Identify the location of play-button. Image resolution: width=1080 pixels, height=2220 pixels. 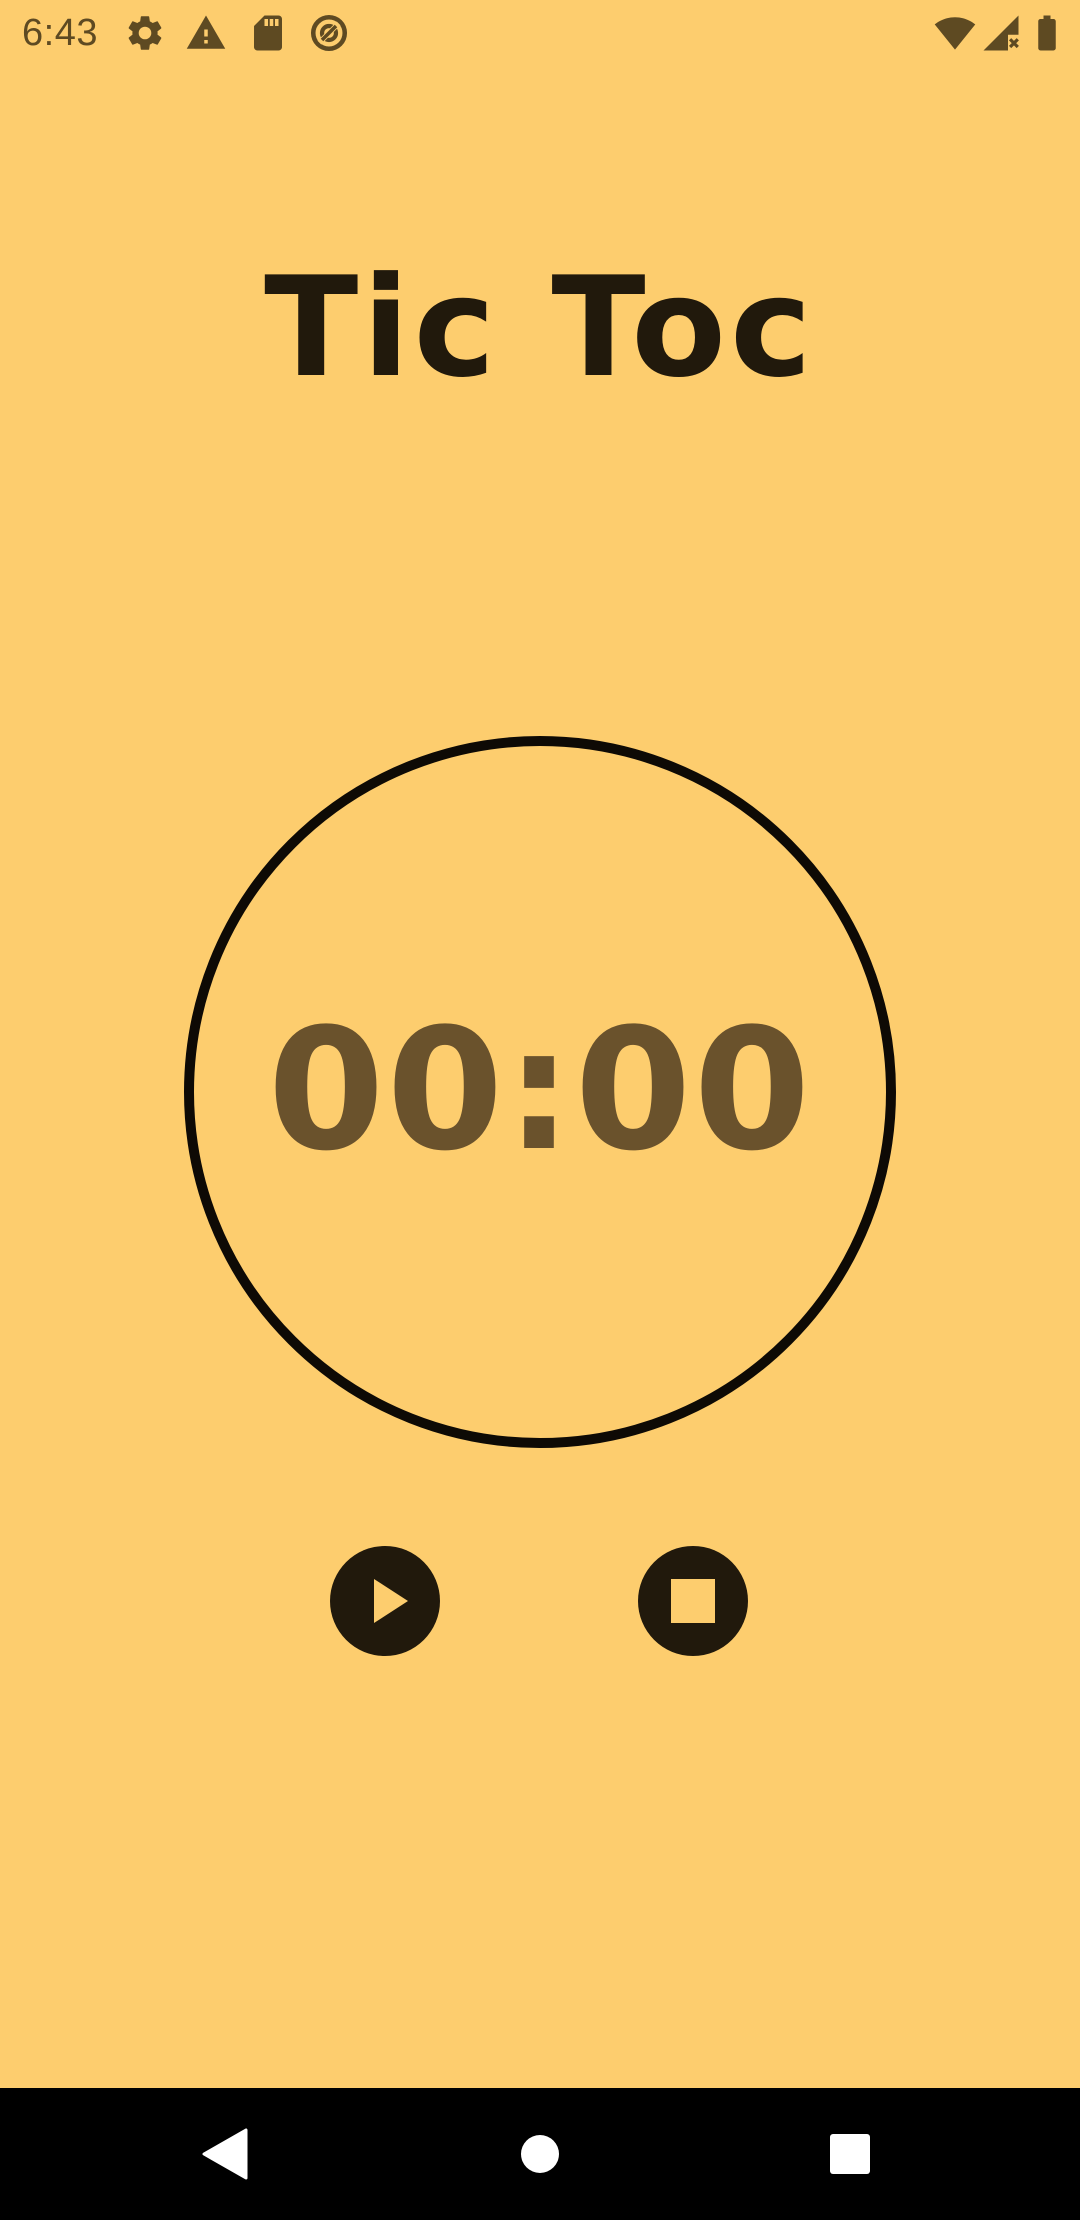
(385, 1601).